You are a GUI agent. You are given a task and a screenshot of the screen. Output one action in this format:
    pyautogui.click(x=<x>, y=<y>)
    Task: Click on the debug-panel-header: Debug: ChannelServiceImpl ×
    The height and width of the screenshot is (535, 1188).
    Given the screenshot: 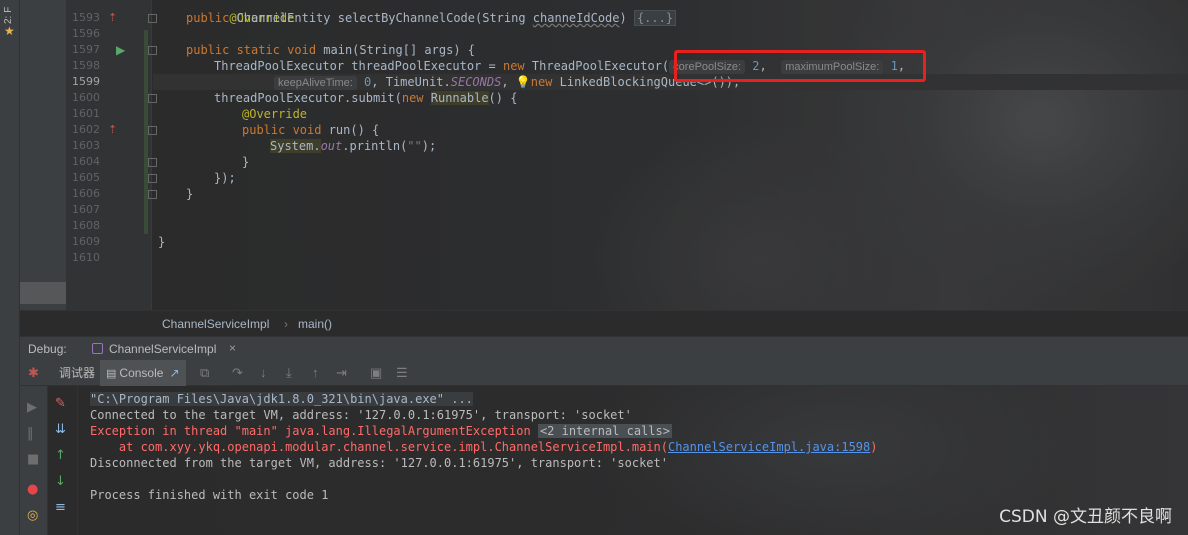 What is the action you would take?
    pyautogui.click(x=604, y=348)
    